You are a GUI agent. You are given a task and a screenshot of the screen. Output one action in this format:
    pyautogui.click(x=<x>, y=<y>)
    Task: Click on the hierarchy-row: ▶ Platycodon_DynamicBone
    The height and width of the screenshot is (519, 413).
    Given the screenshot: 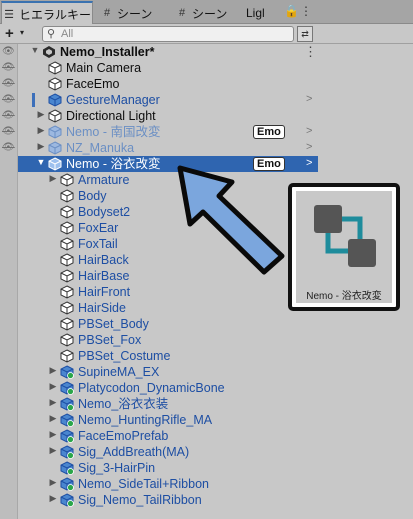 What is the action you would take?
    pyautogui.click(x=168, y=388)
    